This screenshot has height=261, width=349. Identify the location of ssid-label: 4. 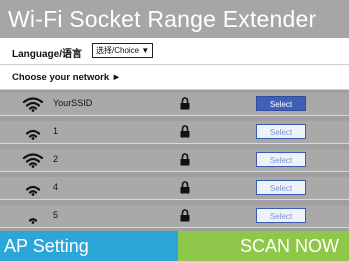
(56, 187).